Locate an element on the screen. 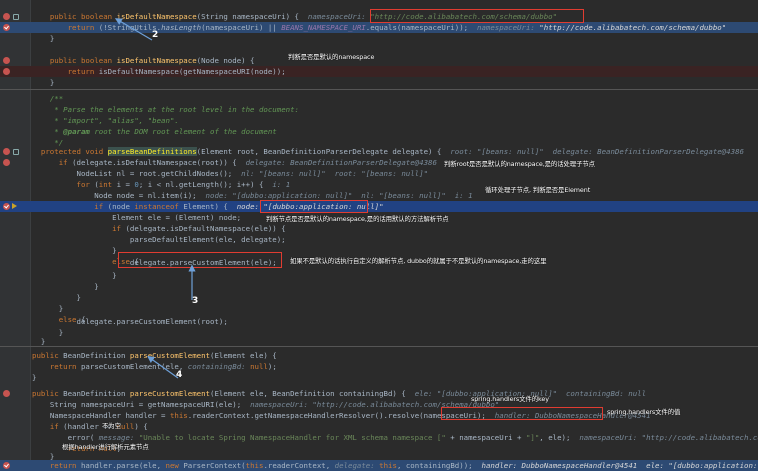 The height and width of the screenshot is (471, 758). annotation-handlers-key: spring.handlers文件的key is located at coordinates (510, 399).